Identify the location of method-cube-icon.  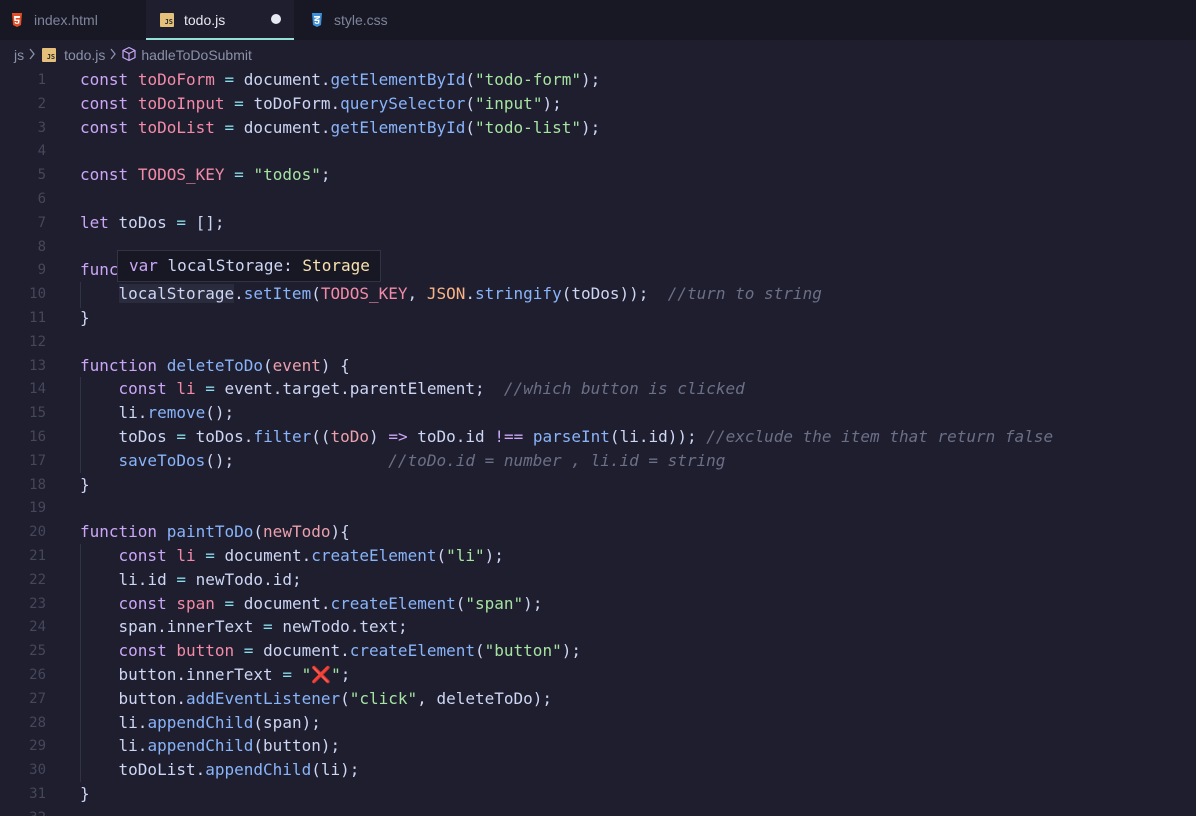
(129, 55).